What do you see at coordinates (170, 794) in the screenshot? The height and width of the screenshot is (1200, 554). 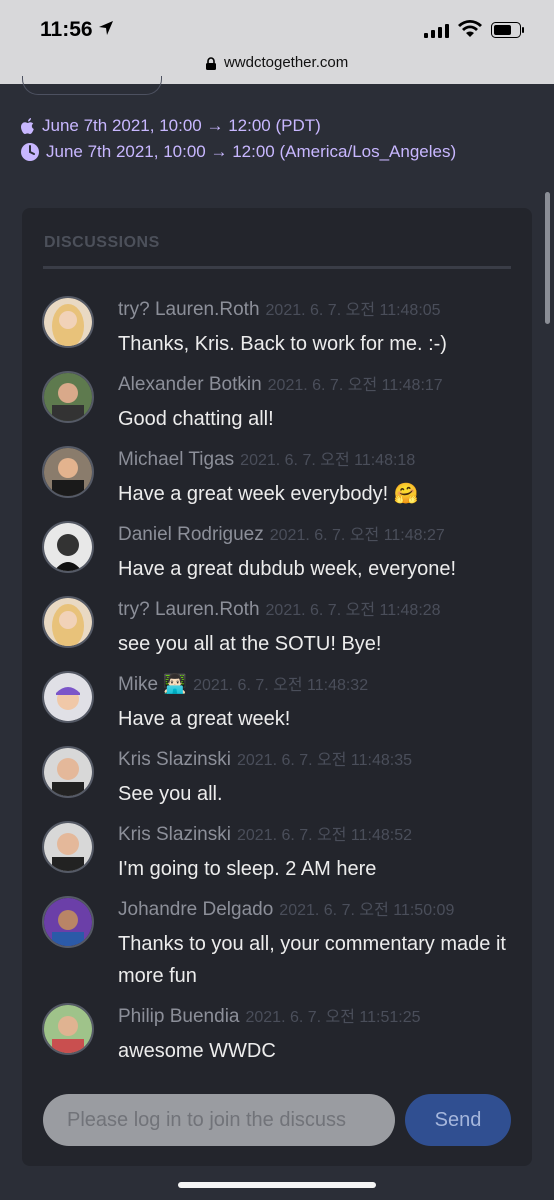 I see `message-text: See you all.` at bounding box center [170, 794].